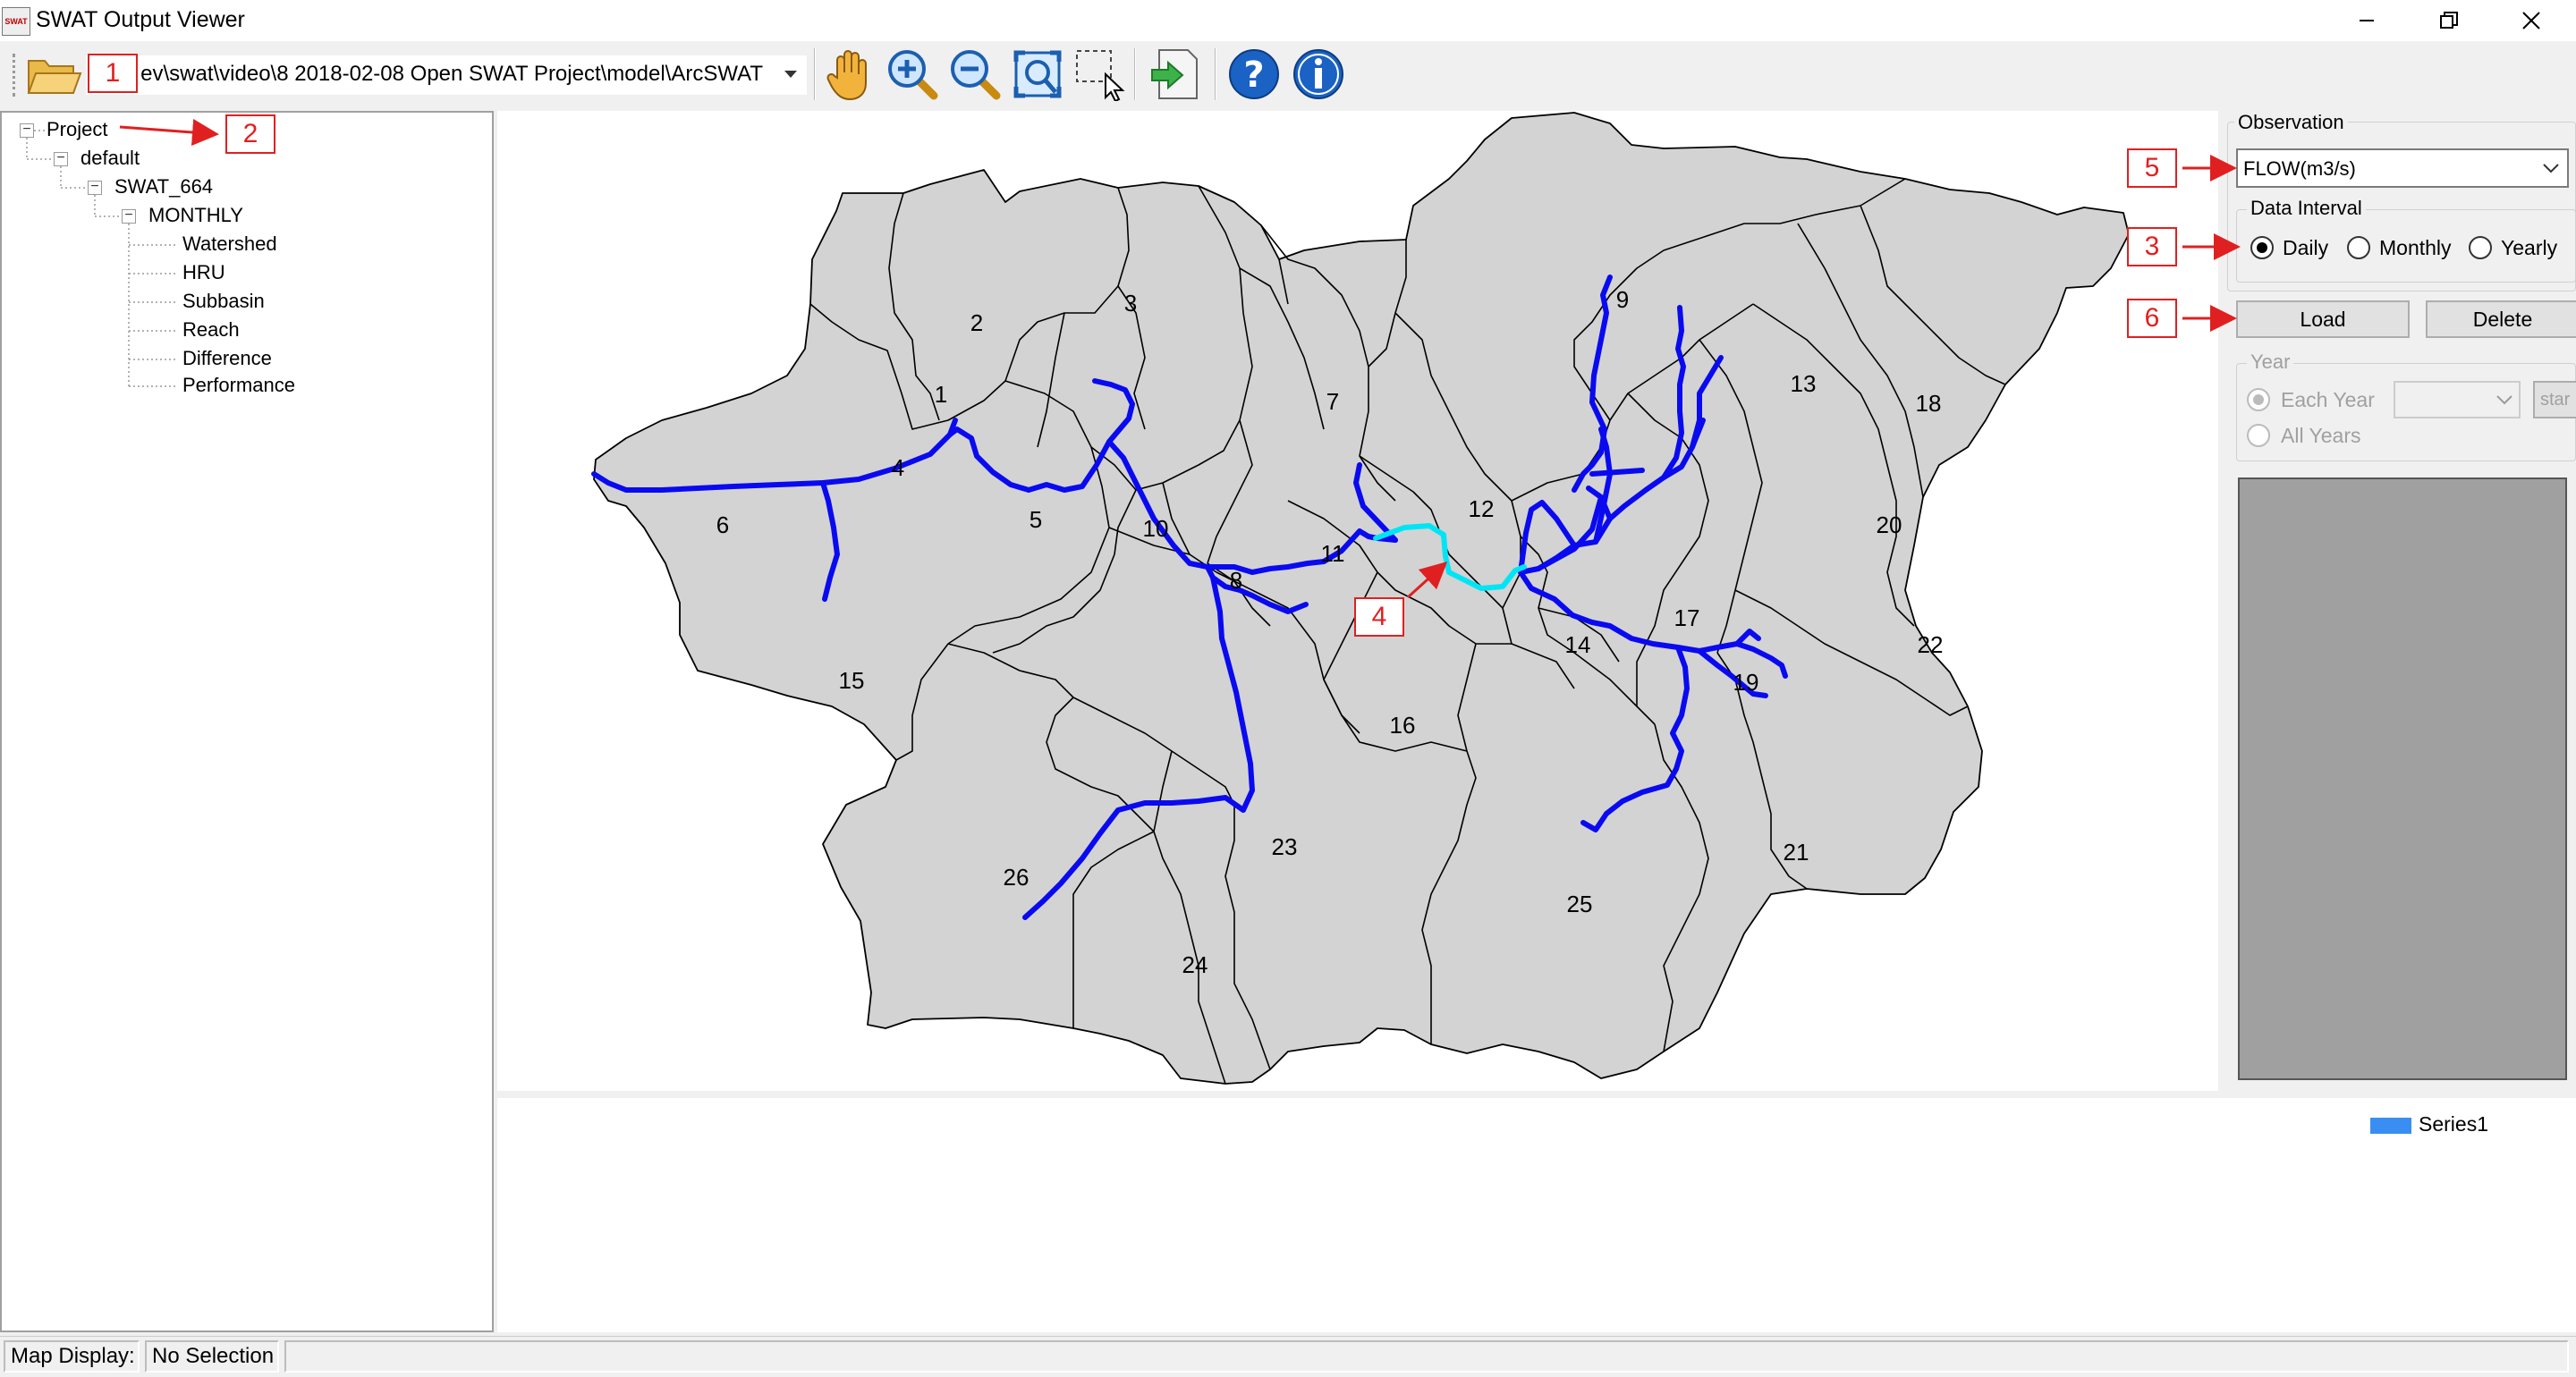 The width and height of the screenshot is (2576, 1377). I want to click on subbasin-label: 22, so click(1931, 644).